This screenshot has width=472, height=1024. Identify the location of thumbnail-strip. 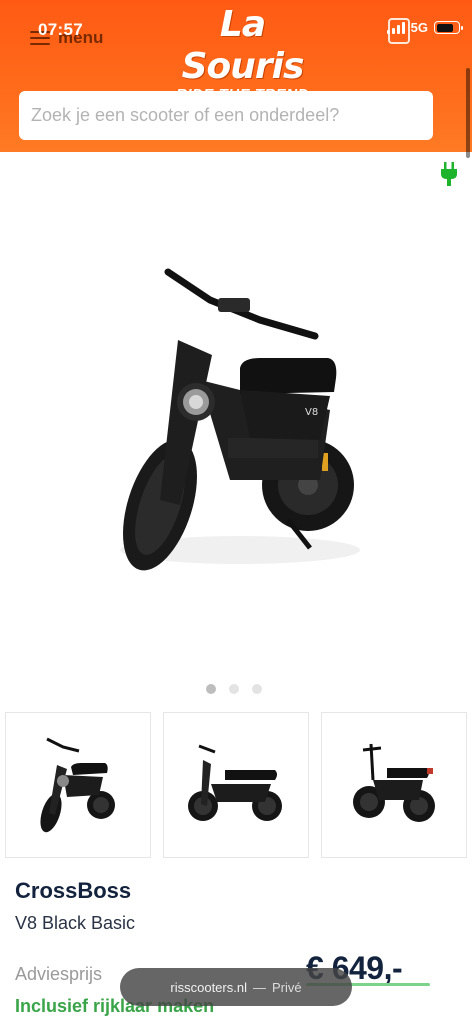
(236, 785).